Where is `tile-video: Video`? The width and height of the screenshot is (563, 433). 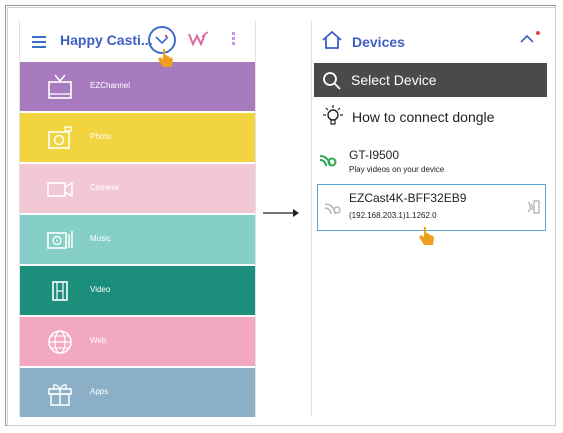 tile-video: Video is located at coordinates (137, 290).